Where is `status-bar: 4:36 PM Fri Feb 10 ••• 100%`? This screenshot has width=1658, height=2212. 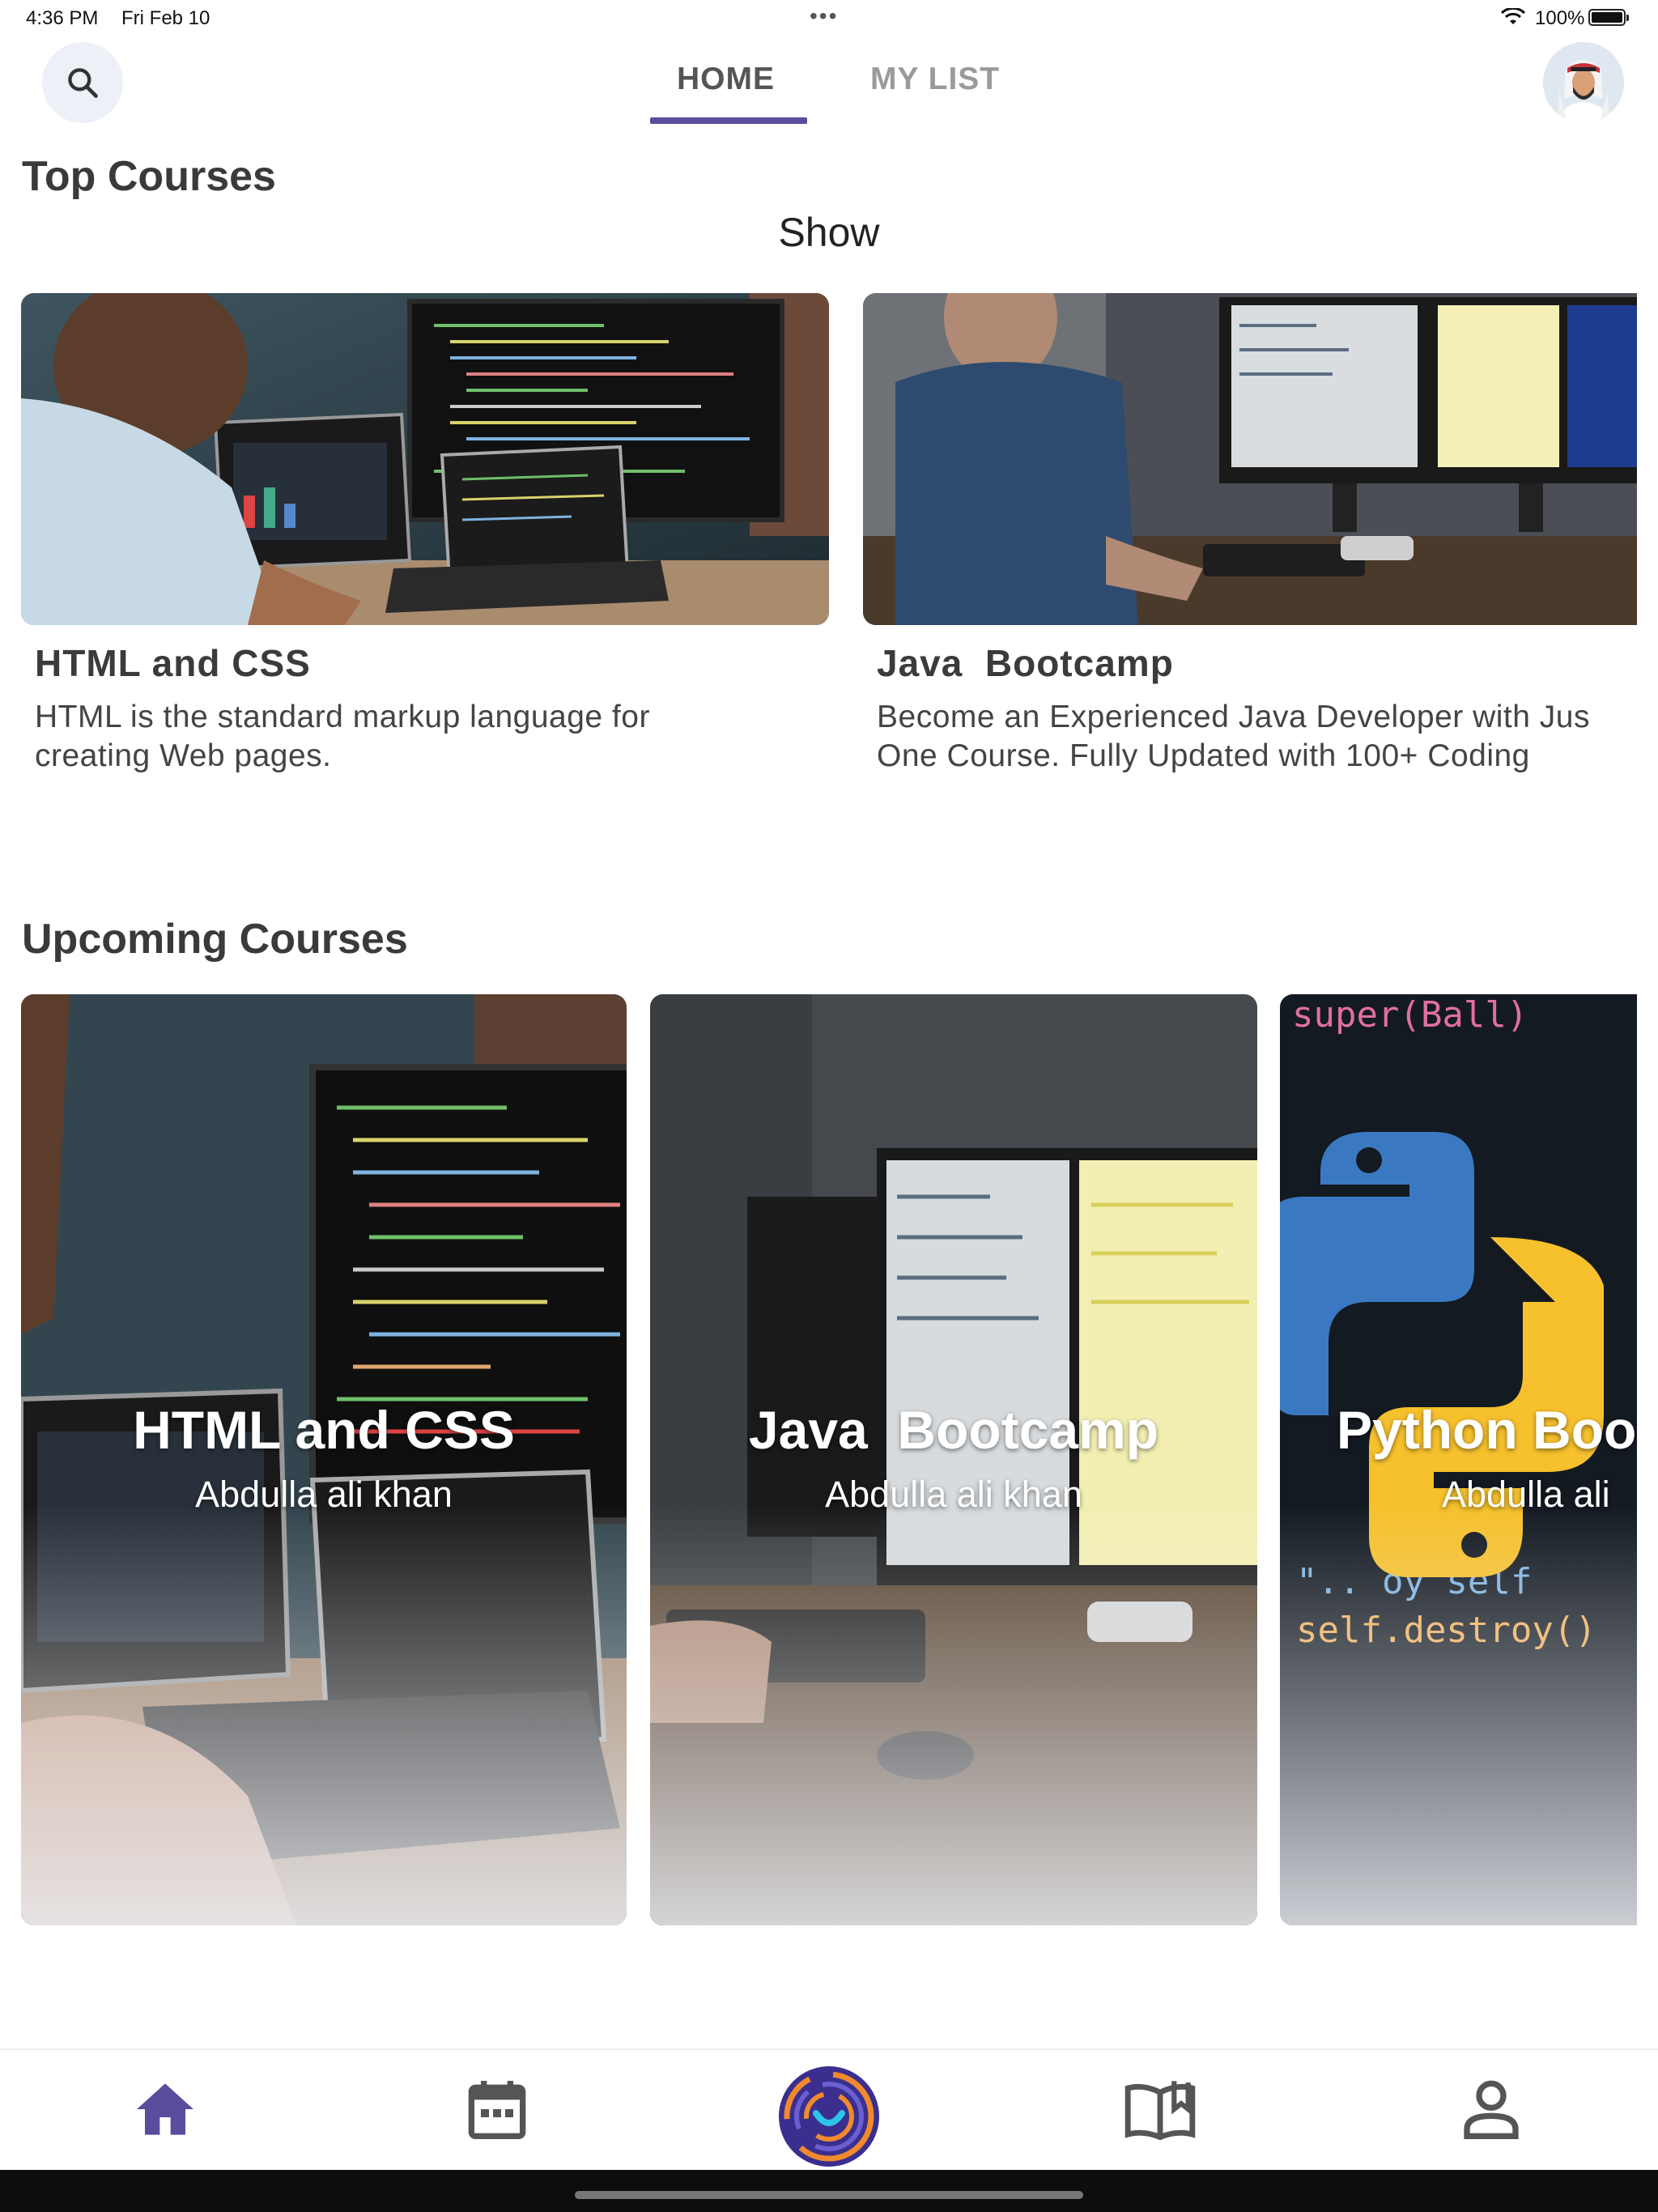 status-bar: 4:36 PM Fri Feb 10 ••• 100% is located at coordinates (829, 19).